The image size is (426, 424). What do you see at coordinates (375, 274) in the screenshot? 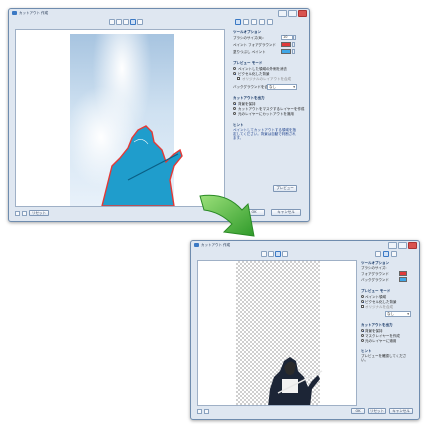
I see `foreground-label-2: フォアグラウンド` at bounding box center [375, 274].